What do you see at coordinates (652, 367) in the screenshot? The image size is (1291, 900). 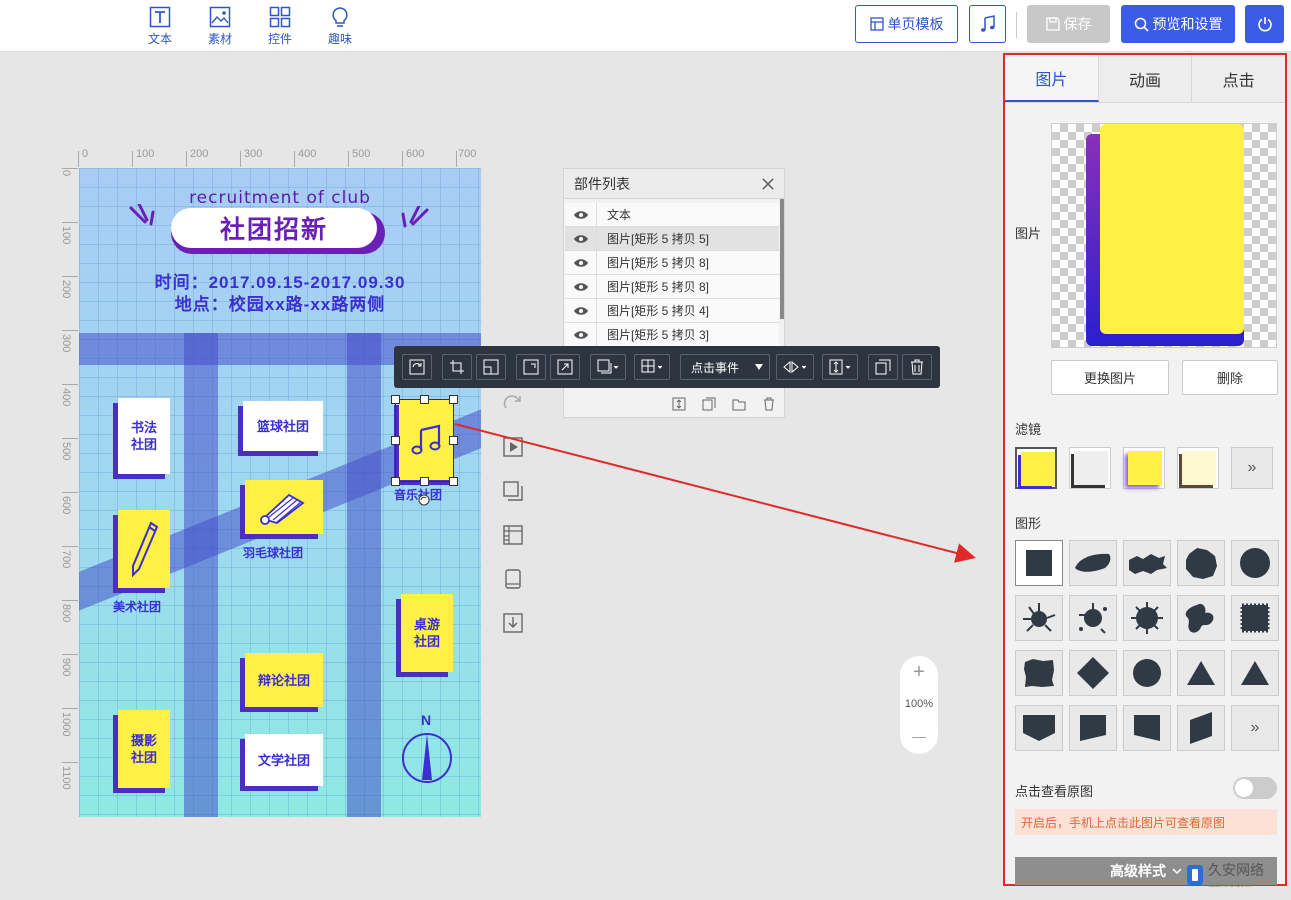 I see `align-dropdown` at bounding box center [652, 367].